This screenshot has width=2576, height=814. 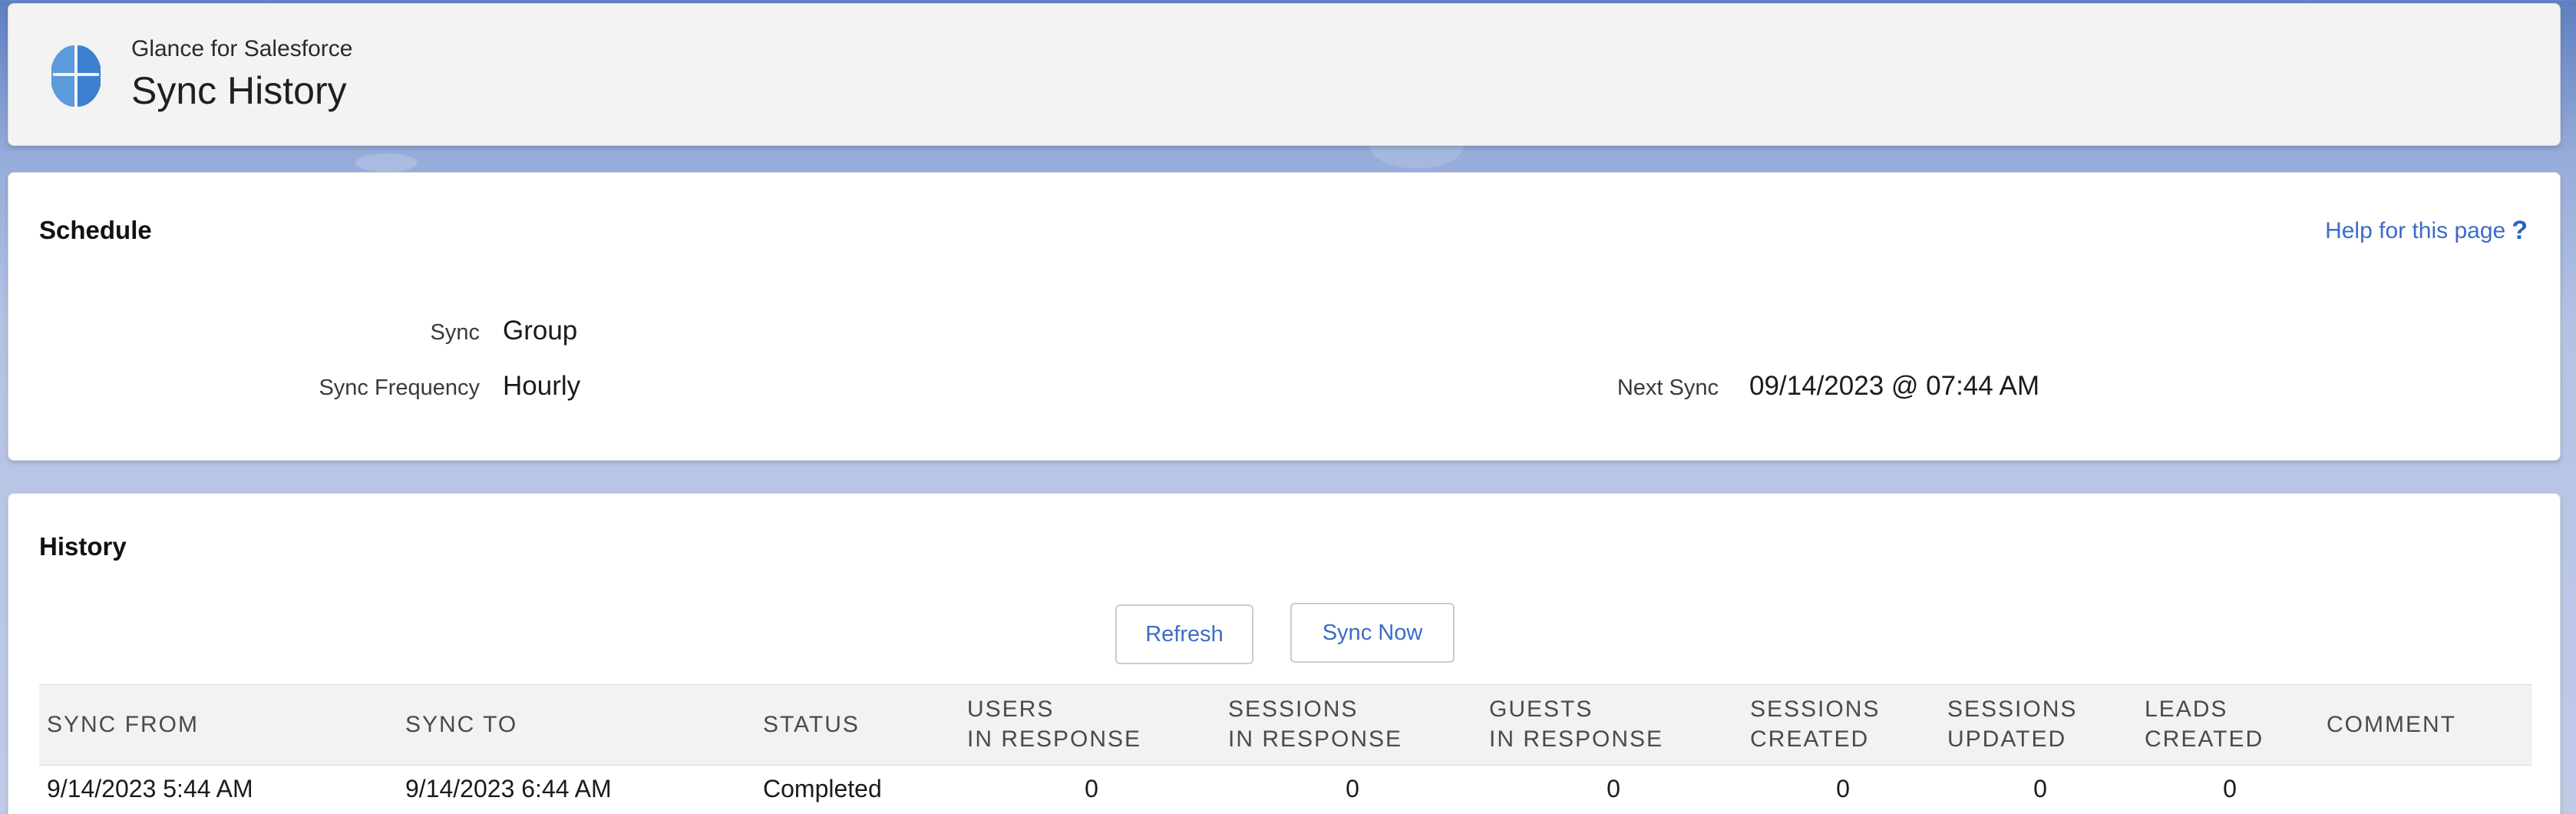 I want to click on cell-sessions-created: 0, so click(x=1843, y=788).